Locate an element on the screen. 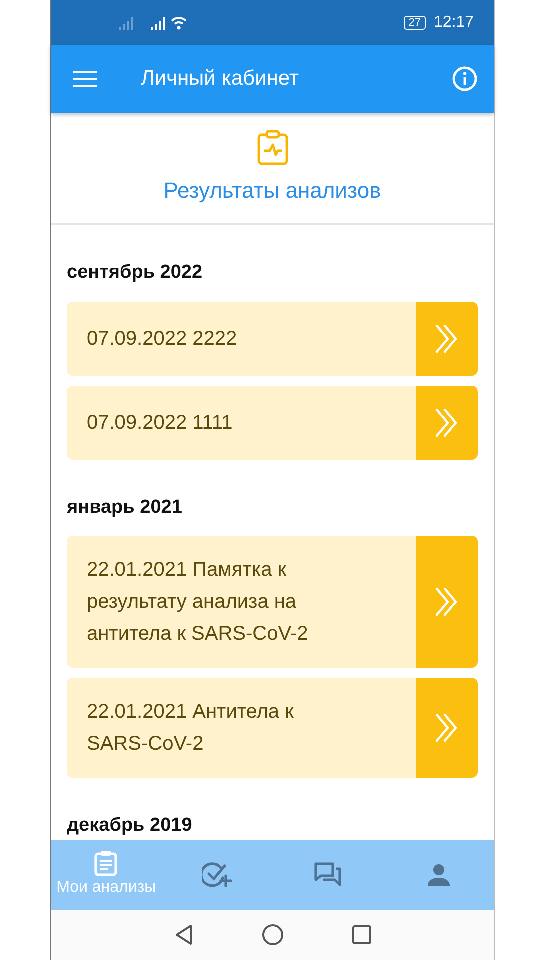 The image size is (540, 960). clock-time: 12:17 is located at coordinates (454, 22).